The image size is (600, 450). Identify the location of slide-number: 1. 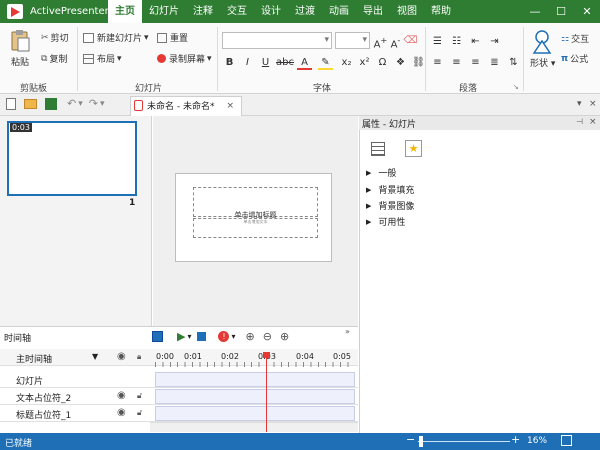
(132, 203).